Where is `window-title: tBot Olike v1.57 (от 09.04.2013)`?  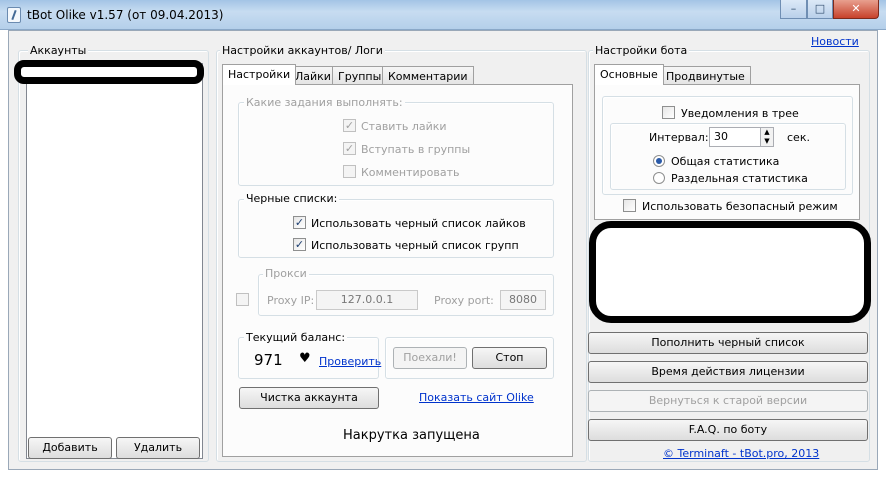
window-title: tBot Olike v1.57 (от 09.04.2013) is located at coordinates (125, 15).